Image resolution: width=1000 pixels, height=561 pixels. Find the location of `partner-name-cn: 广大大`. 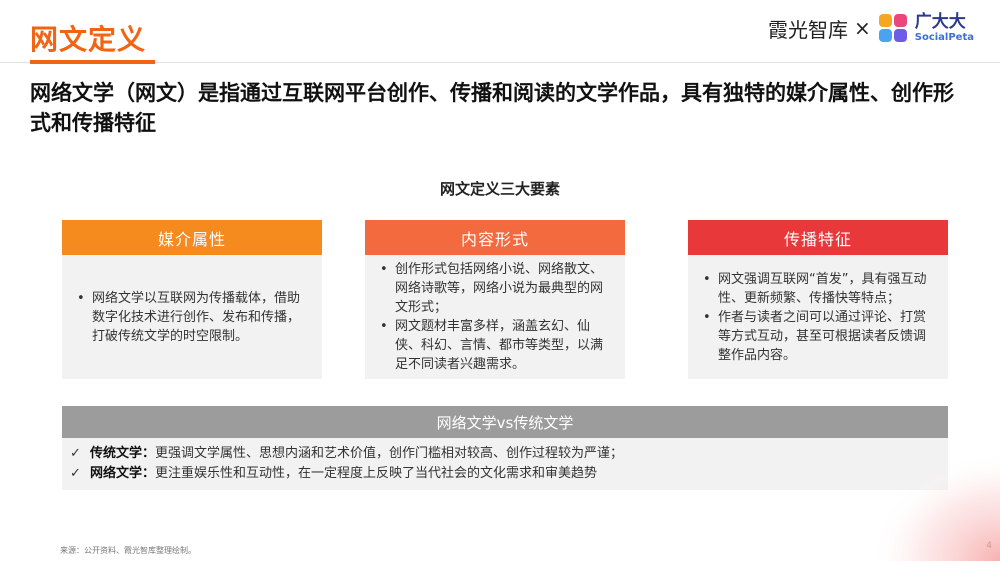

partner-name-cn: 广大大 is located at coordinates (940, 21).